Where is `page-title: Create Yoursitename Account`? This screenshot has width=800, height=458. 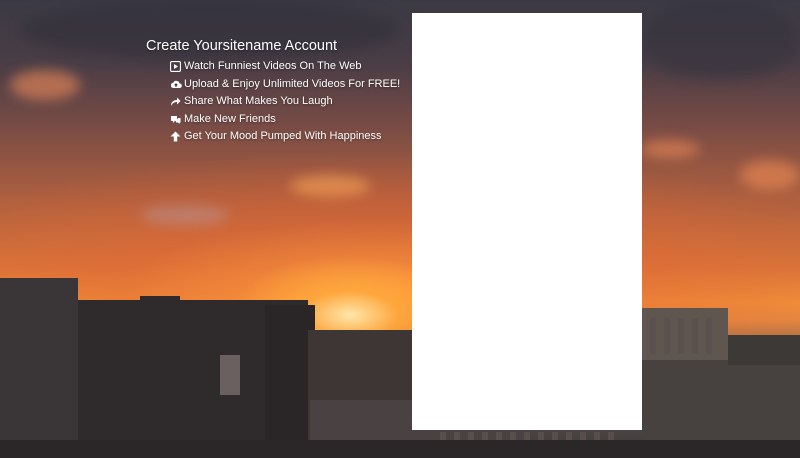
page-title: Create Yoursitename Account is located at coordinates (242, 46).